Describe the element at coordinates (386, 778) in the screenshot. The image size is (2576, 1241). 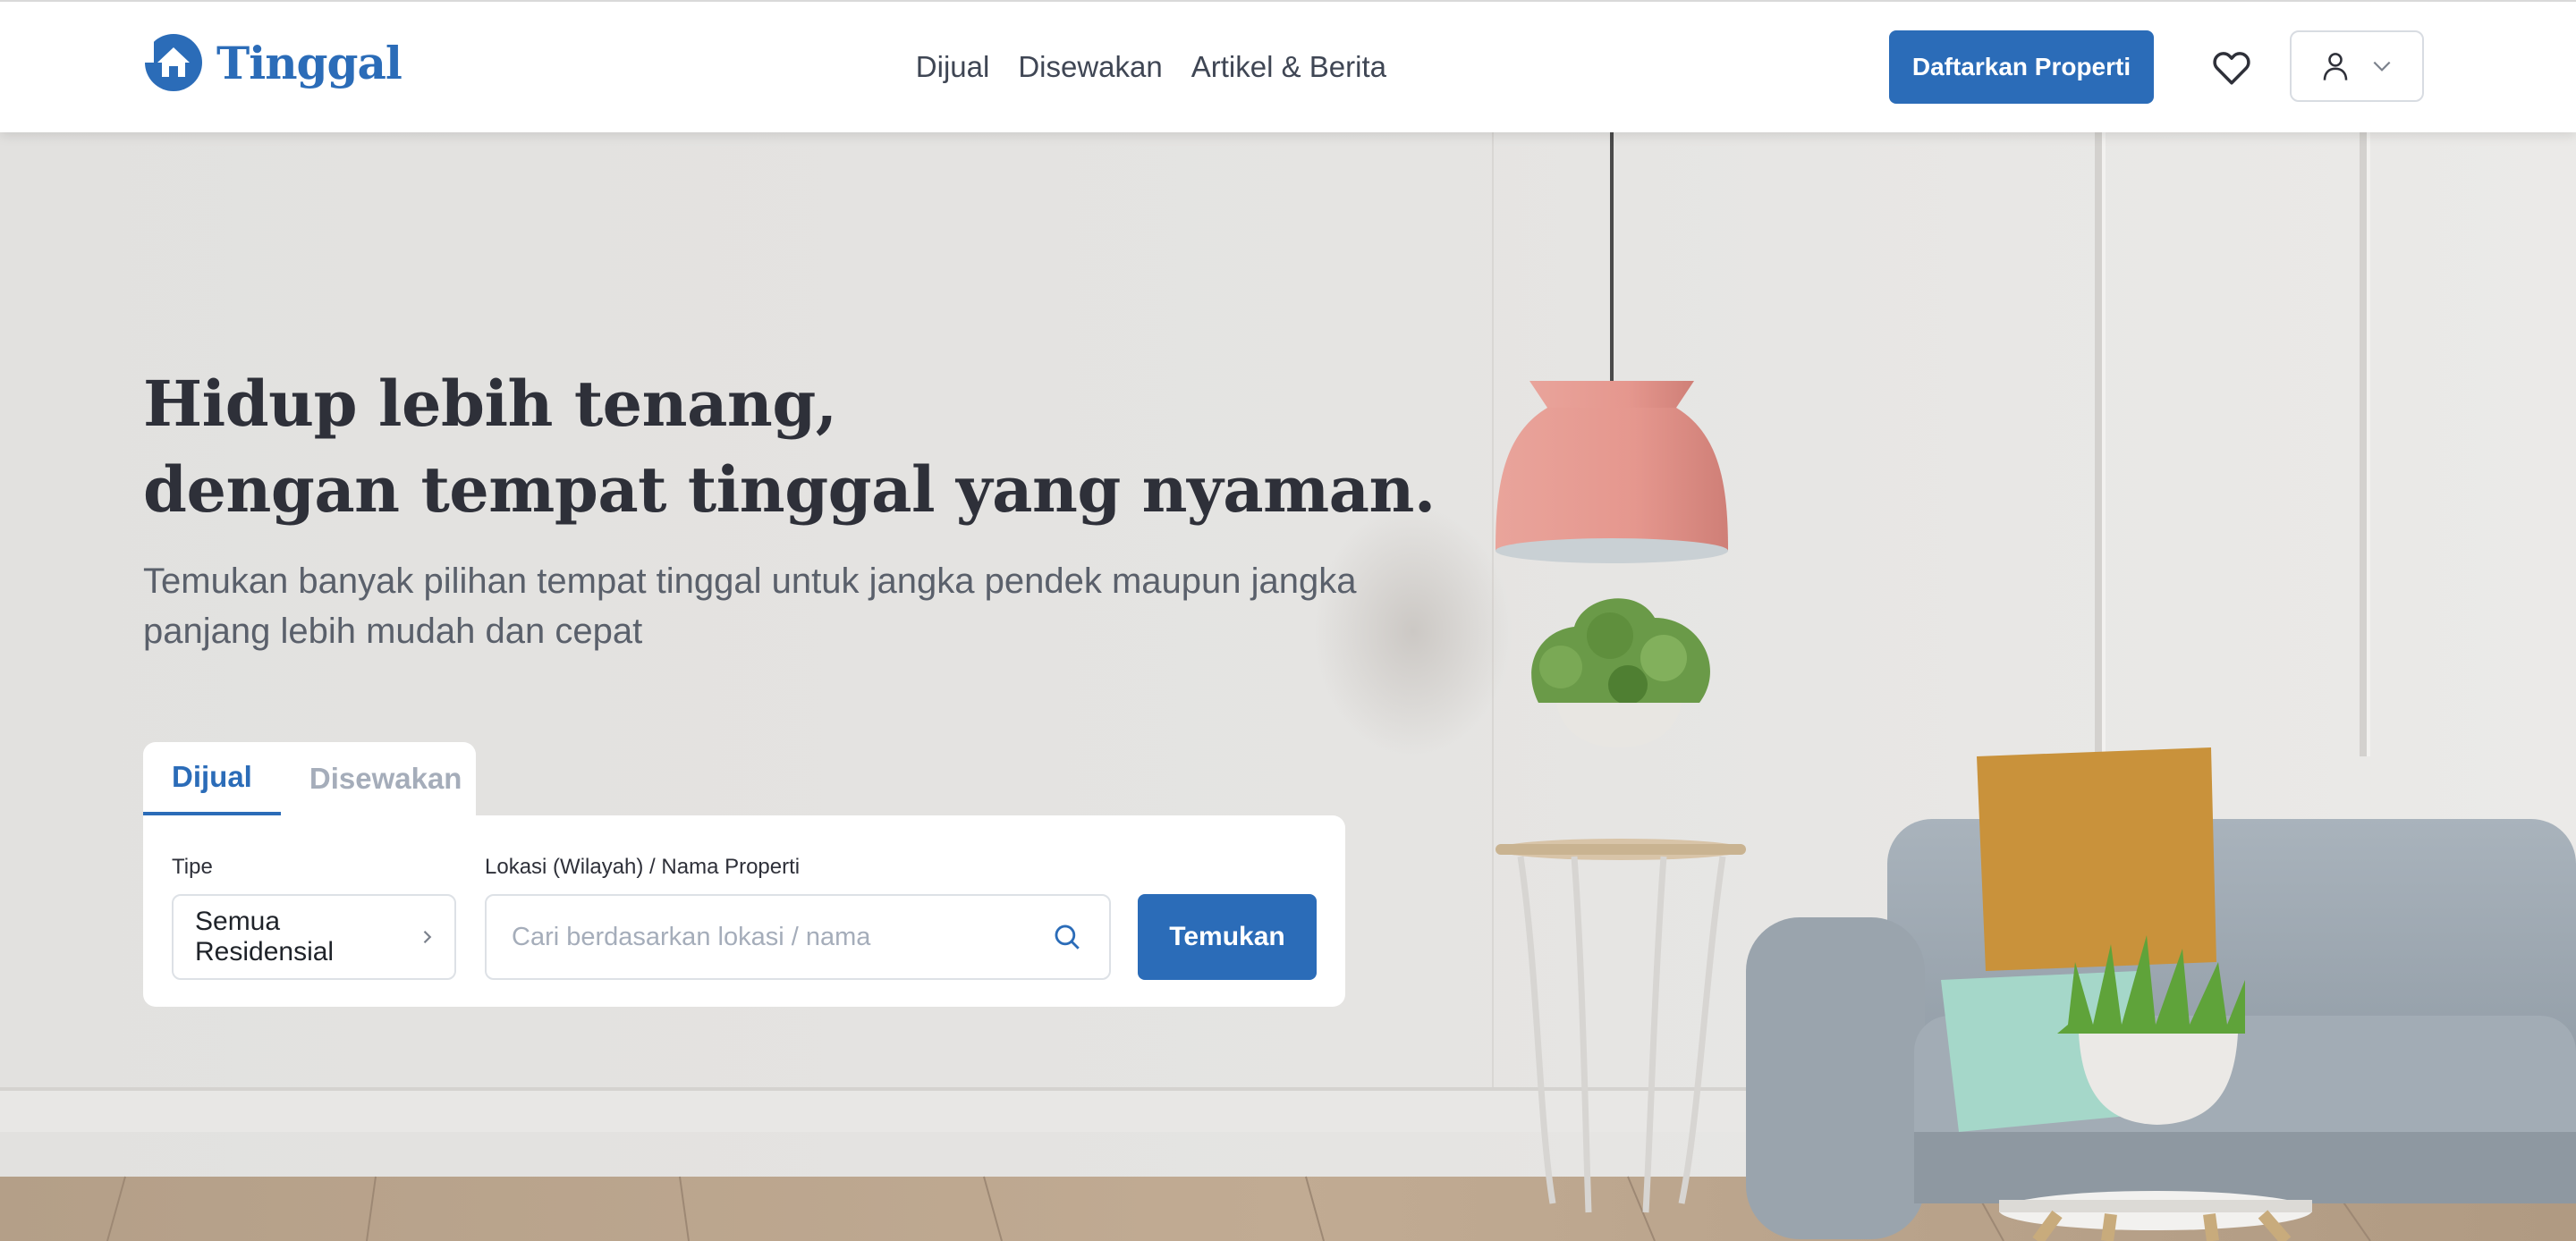
I see `tab-disewakan: Disewakan` at that location.